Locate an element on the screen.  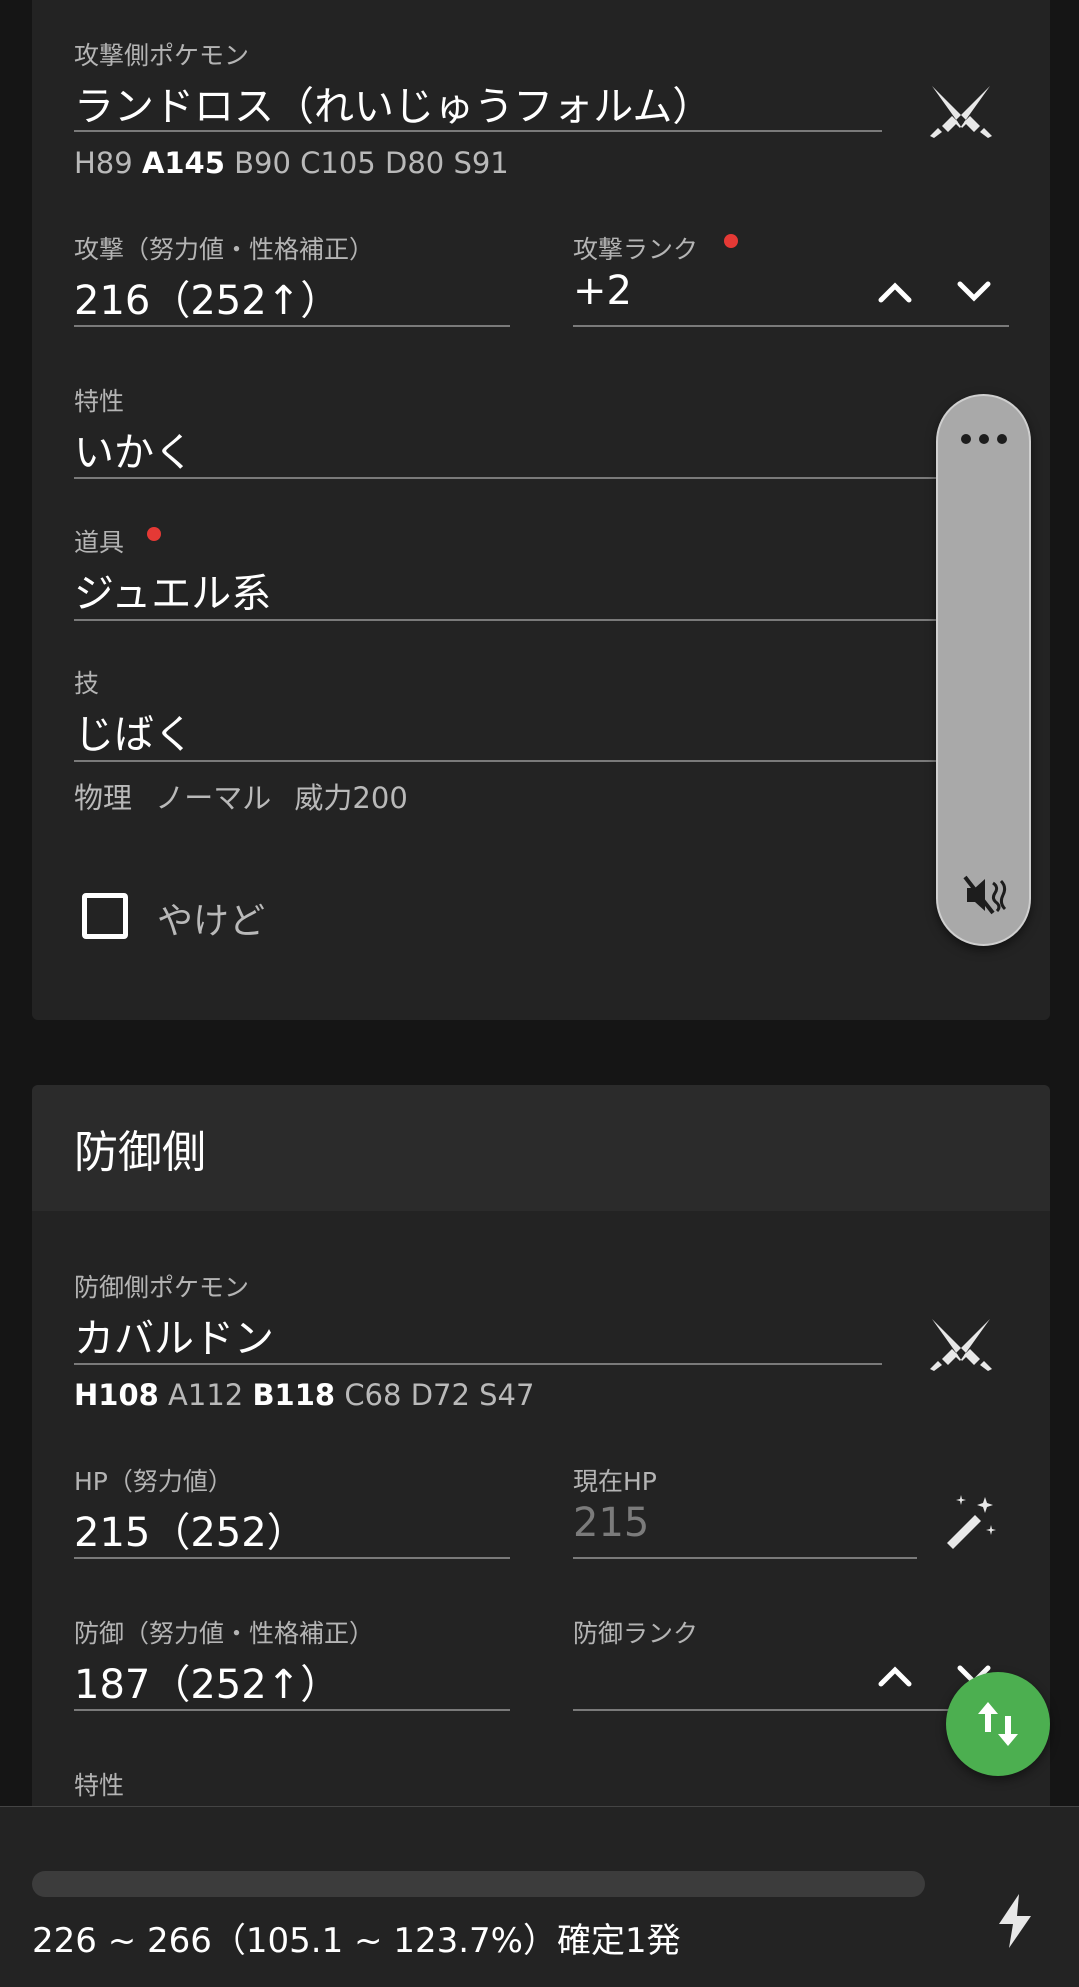
stat-a: A145 is located at coordinates (183, 163).